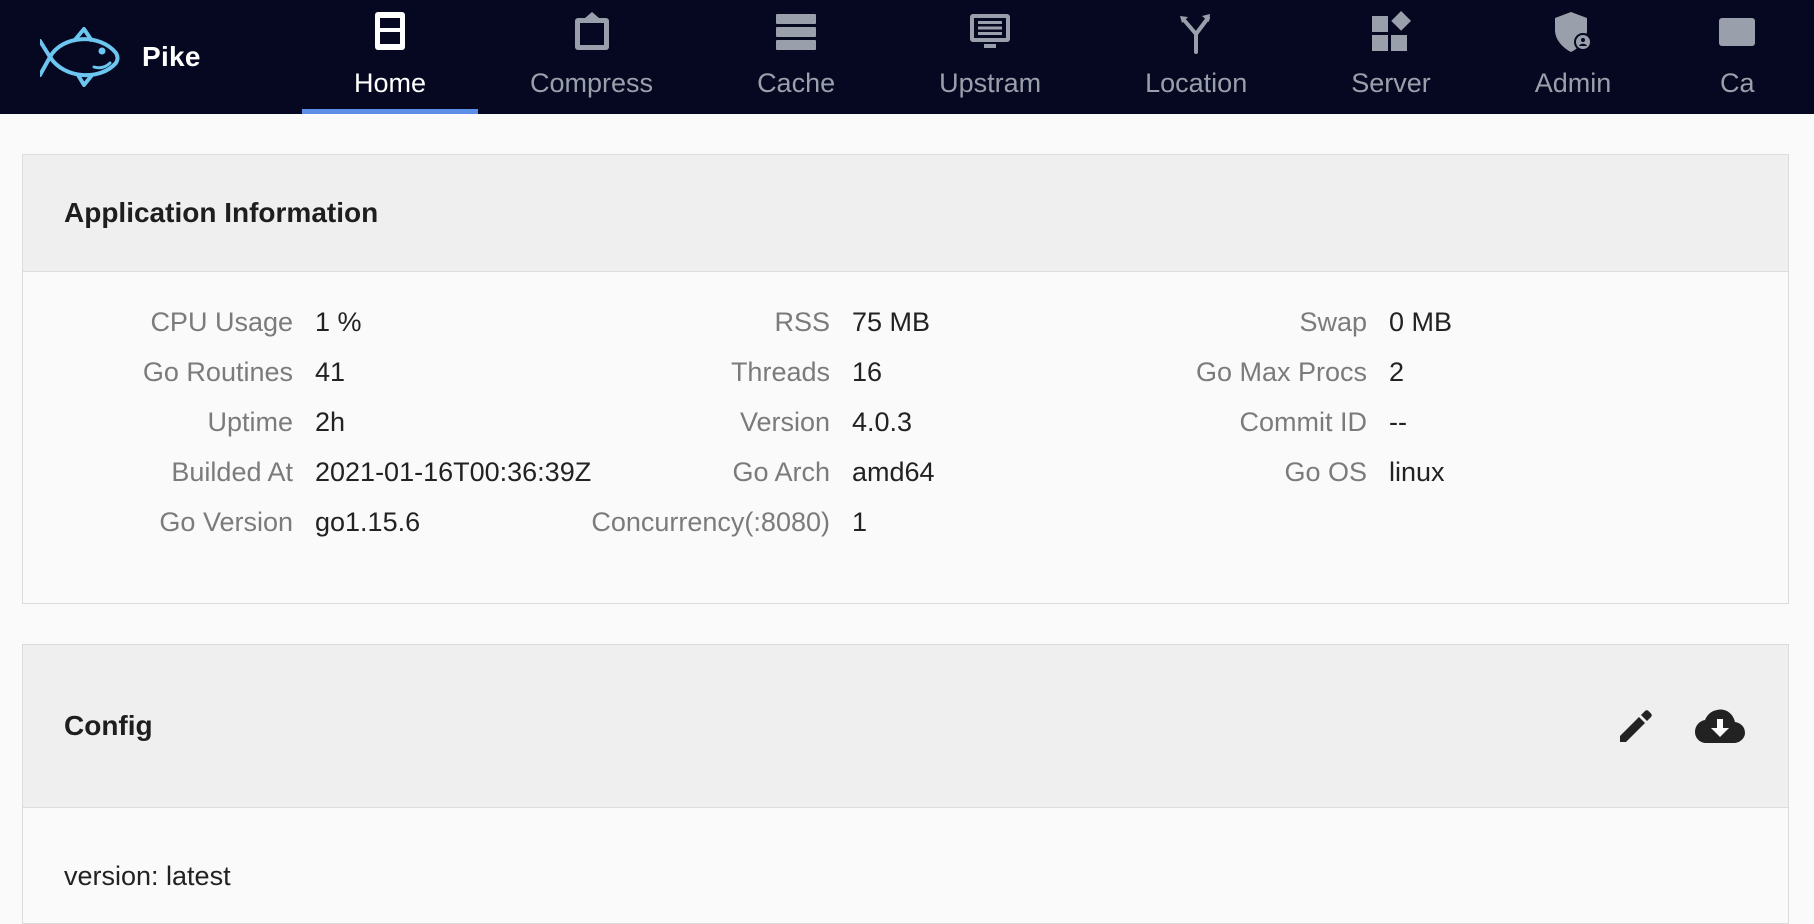 Image resolution: width=1814 pixels, height=924 pixels. I want to click on info-item-go-os: Go OS linux, so click(906, 472).